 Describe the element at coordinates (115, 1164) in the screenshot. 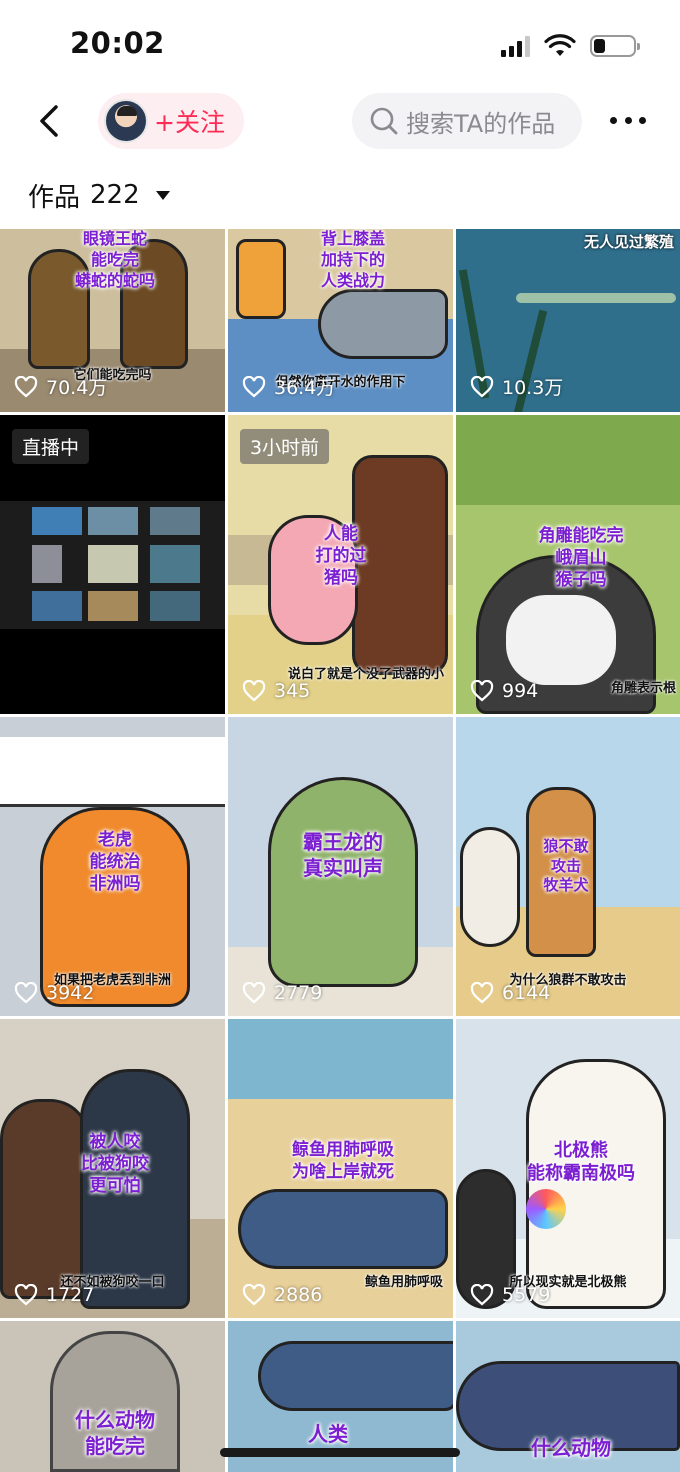

I see `video-title-overlay: 被人咬 比被狗咬 更可怕` at that location.